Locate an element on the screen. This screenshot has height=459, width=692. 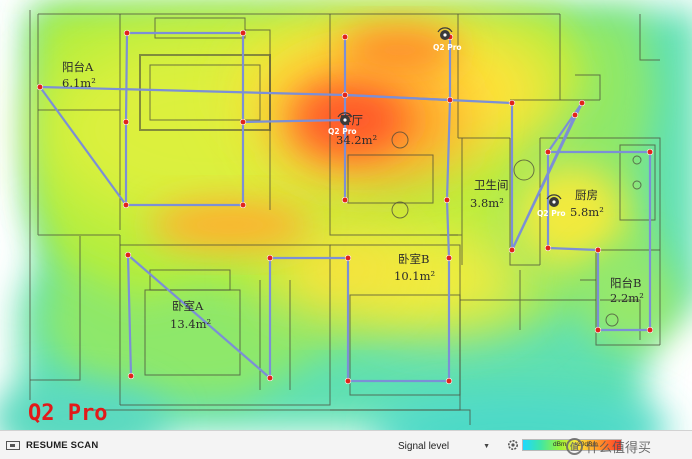
watermark-text: 什么值得买 is located at coordinates (619, 447).